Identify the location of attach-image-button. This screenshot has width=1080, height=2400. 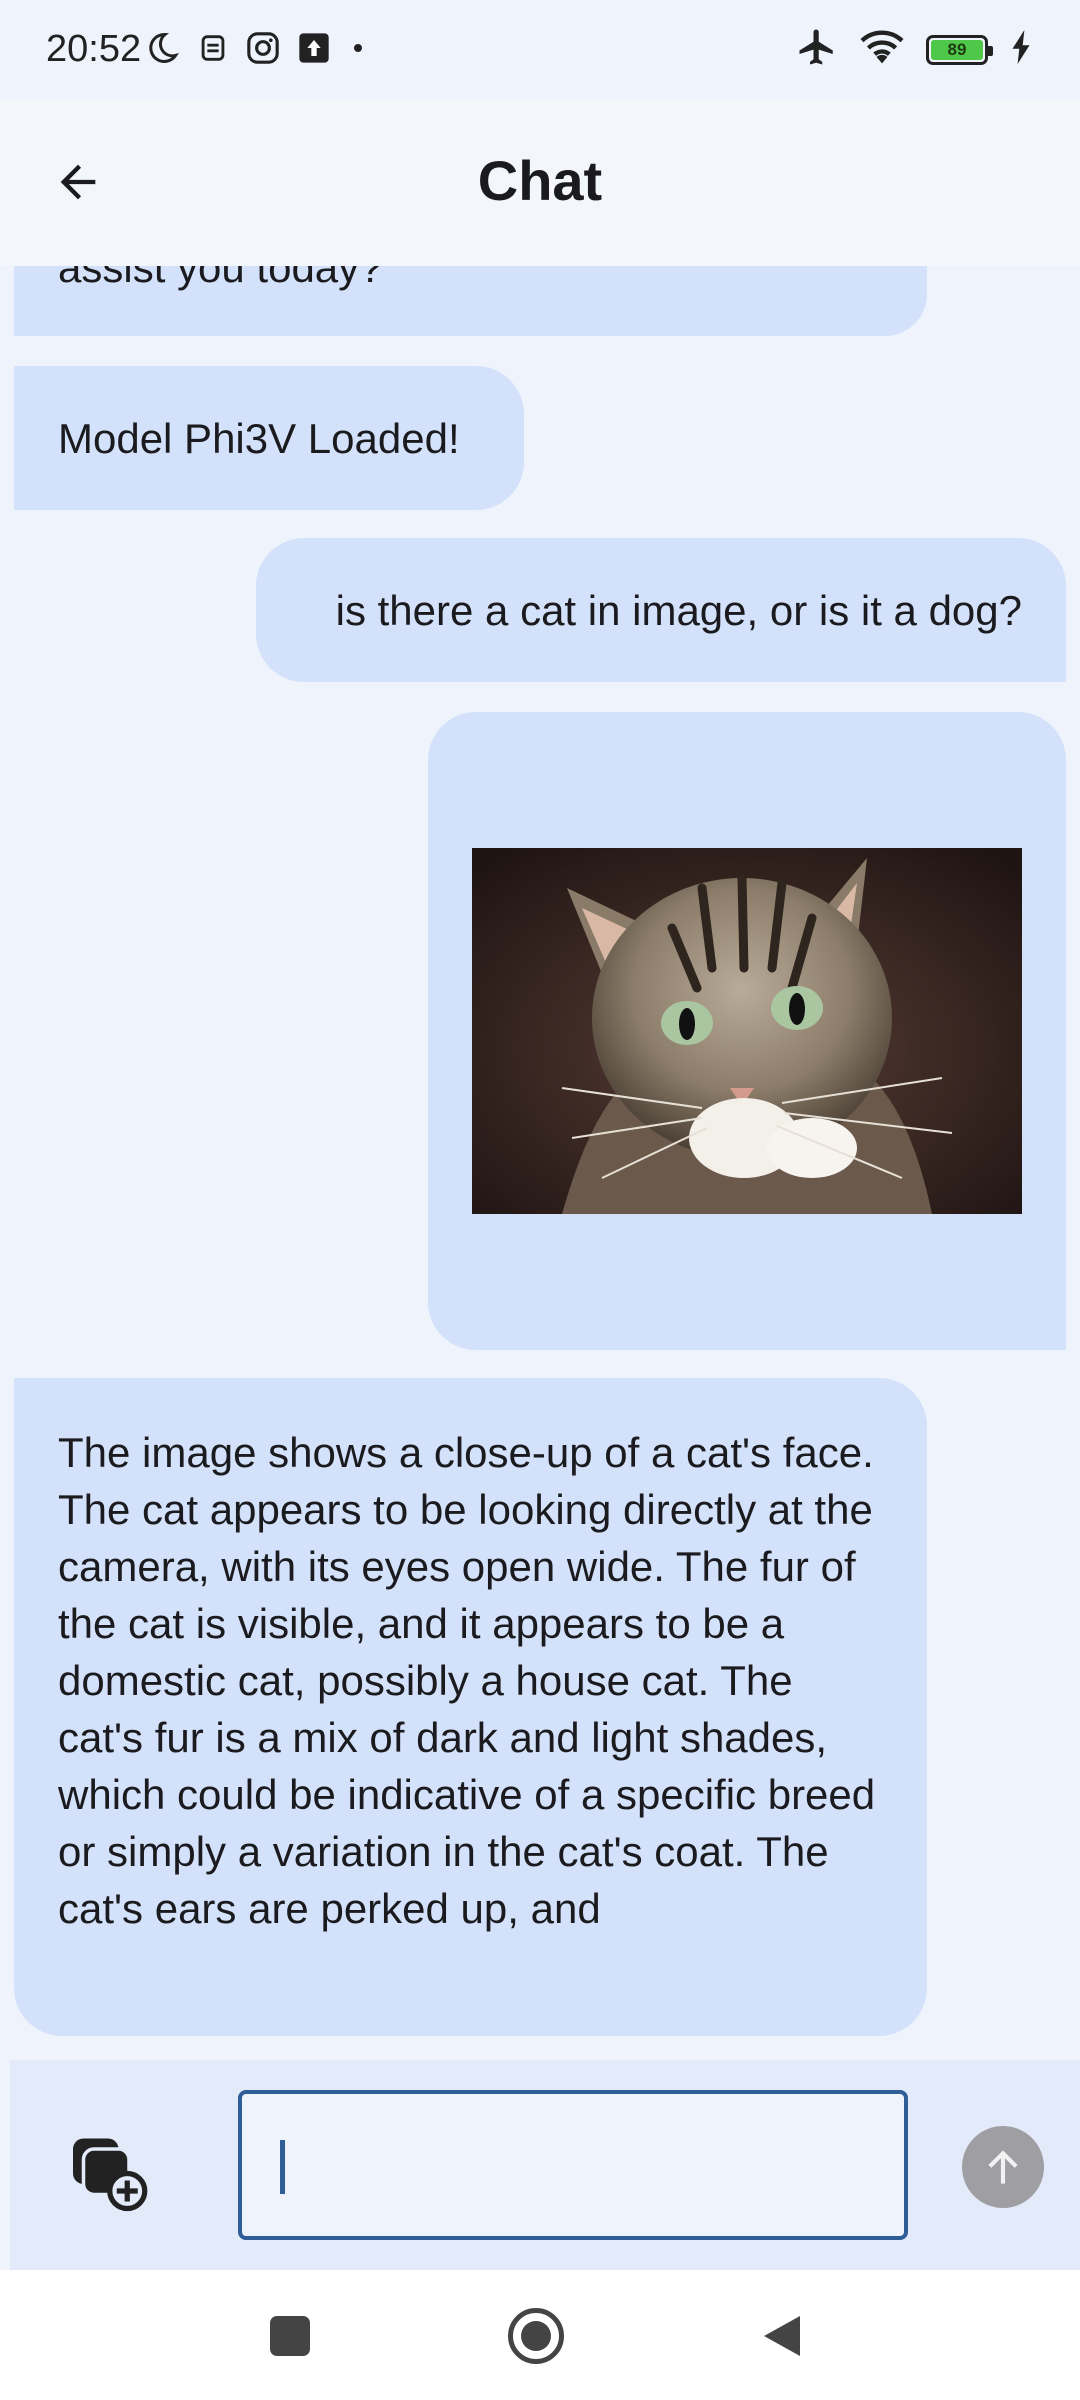
(108, 2170).